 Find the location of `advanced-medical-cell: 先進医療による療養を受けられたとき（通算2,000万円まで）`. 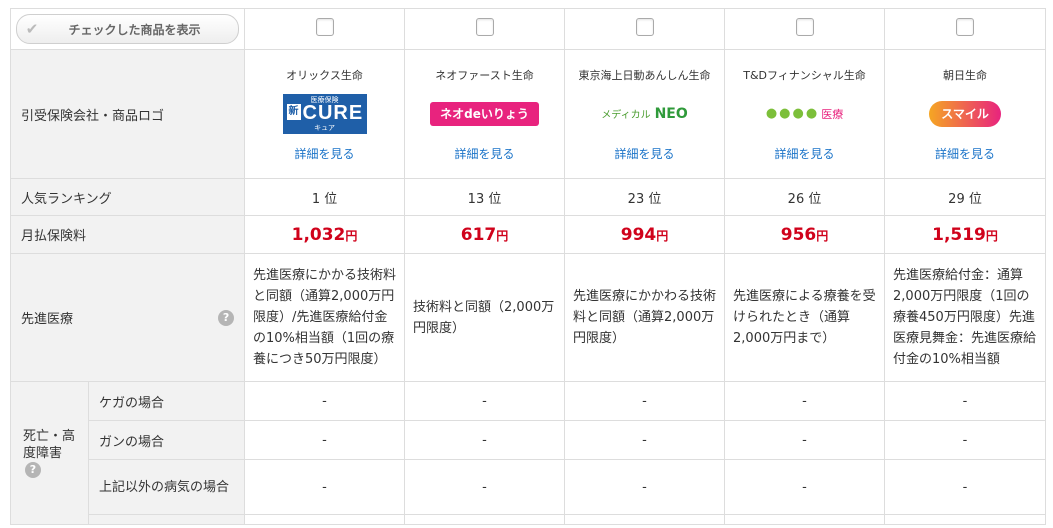

advanced-medical-cell: 先進医療による療養を受けられたとき（通算2,000万円まで） is located at coordinates (805, 317).